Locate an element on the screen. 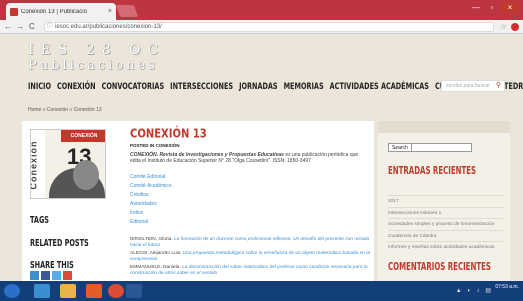  facebook-share-icon is located at coordinates (45, 275).